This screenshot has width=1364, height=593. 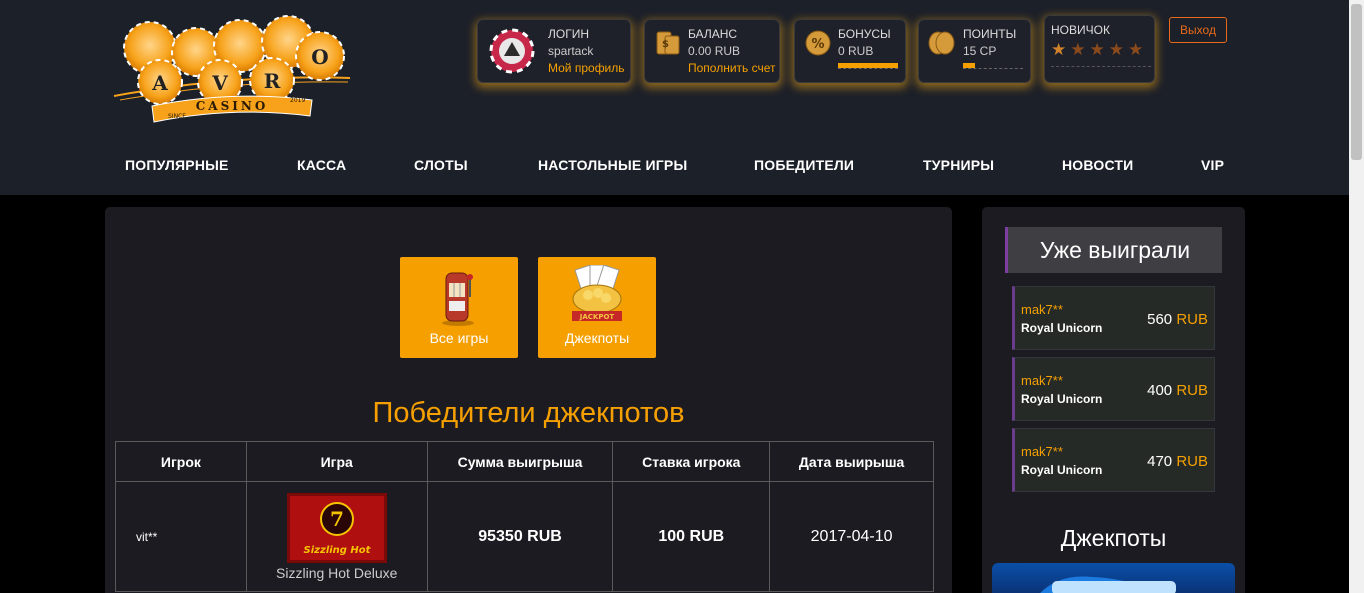 What do you see at coordinates (993, 66) in the screenshot?
I see `points-progress-bar` at bounding box center [993, 66].